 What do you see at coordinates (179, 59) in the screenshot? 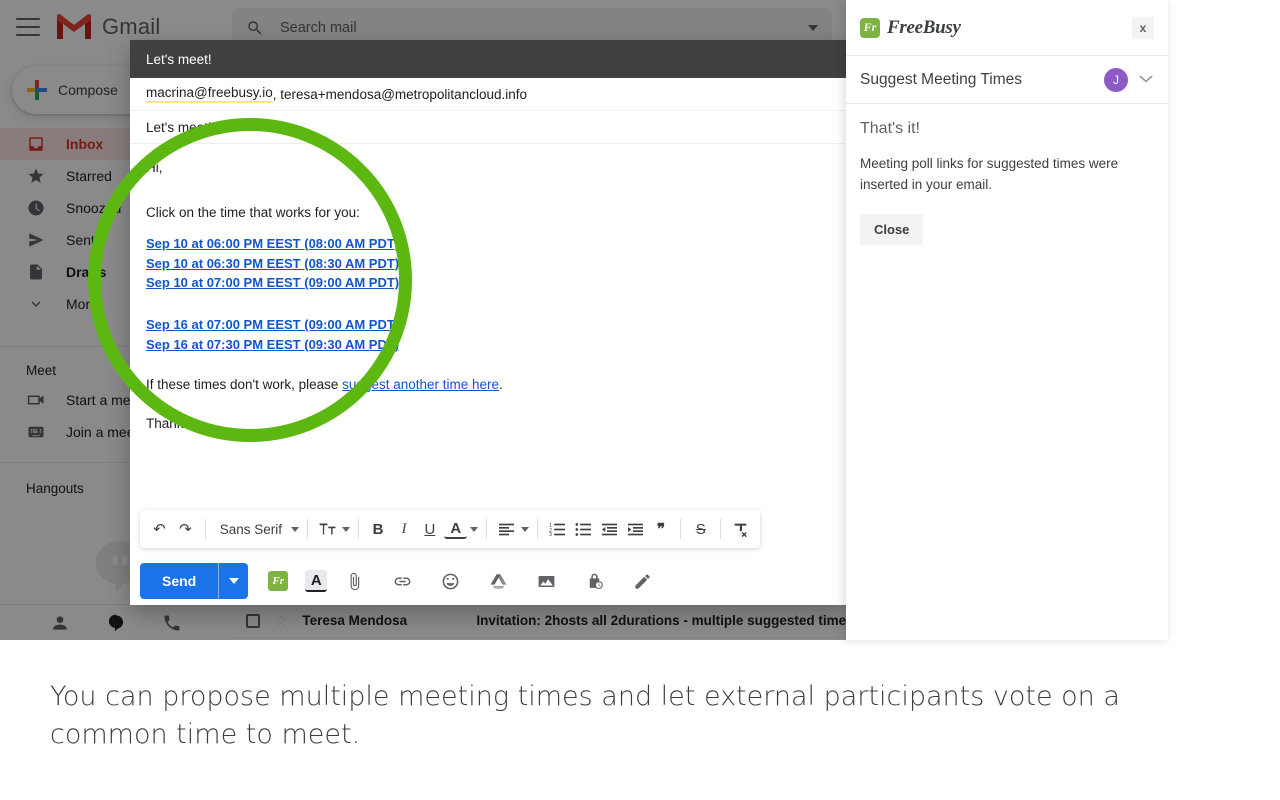
I see `compose-title-label: Let's meet!` at bounding box center [179, 59].